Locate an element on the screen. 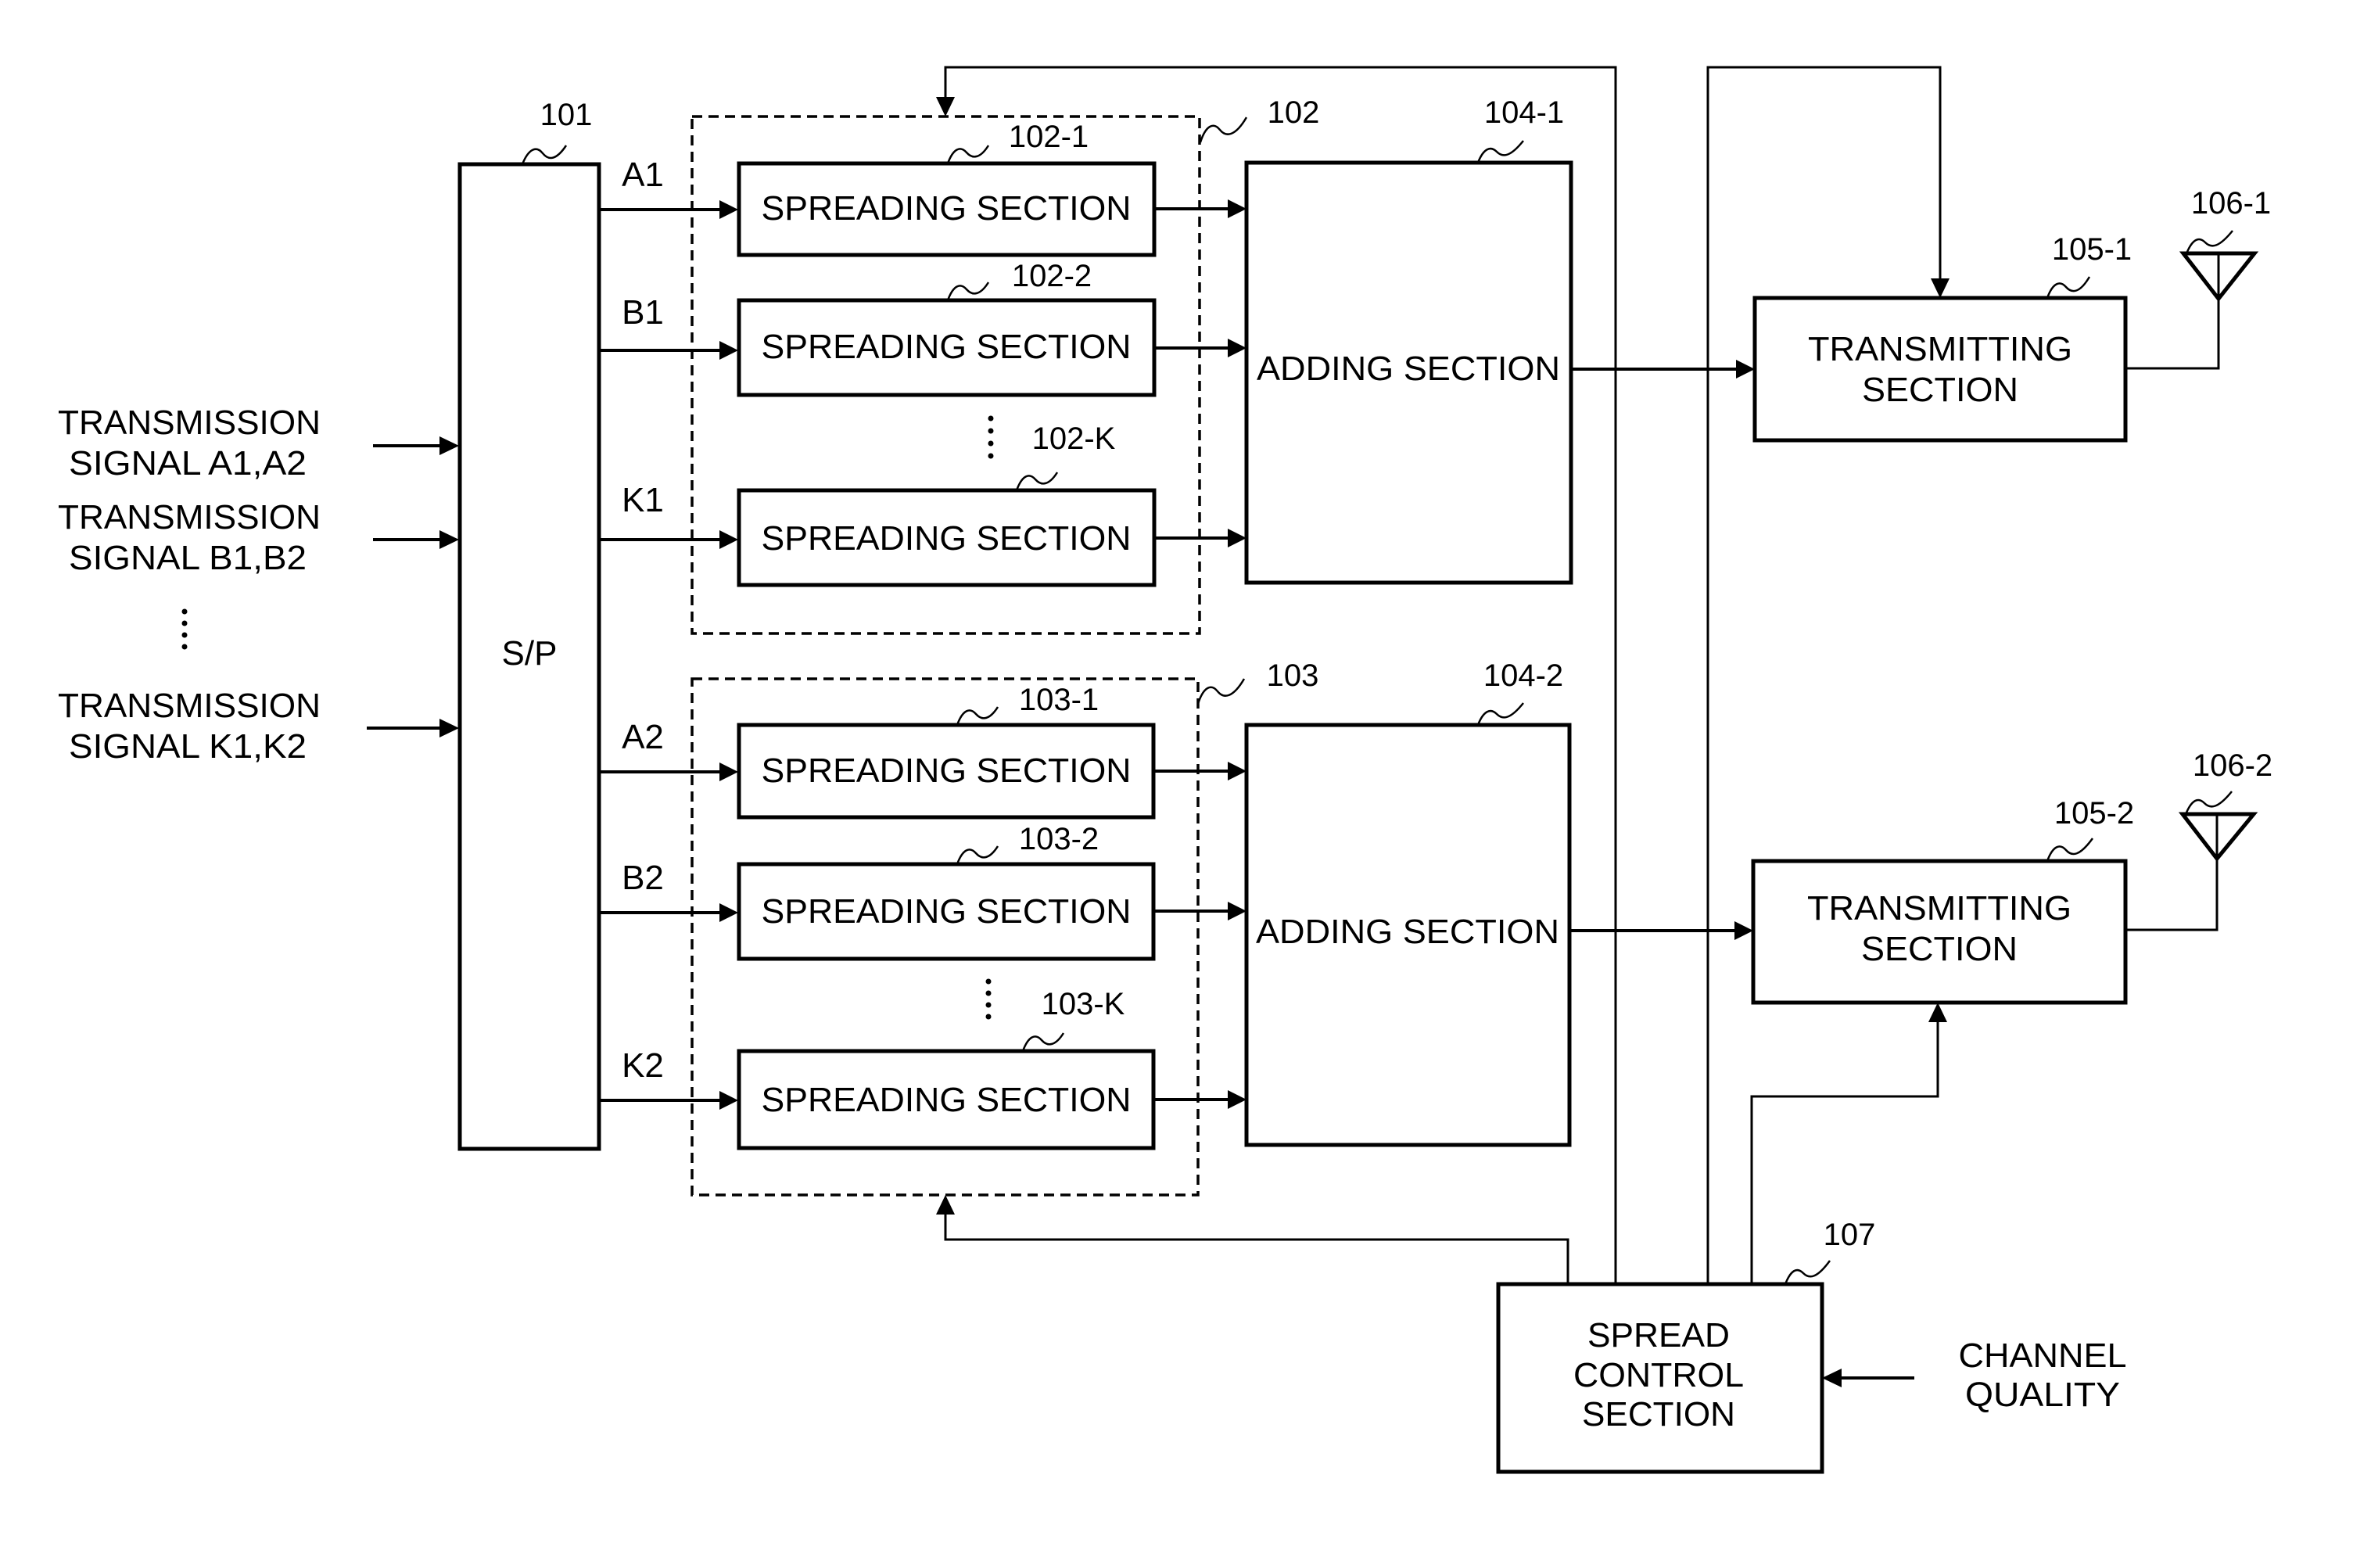 The height and width of the screenshot is (1568, 2371). spreader-103-1-label: SPREADING SECTION is located at coordinates (947, 771).